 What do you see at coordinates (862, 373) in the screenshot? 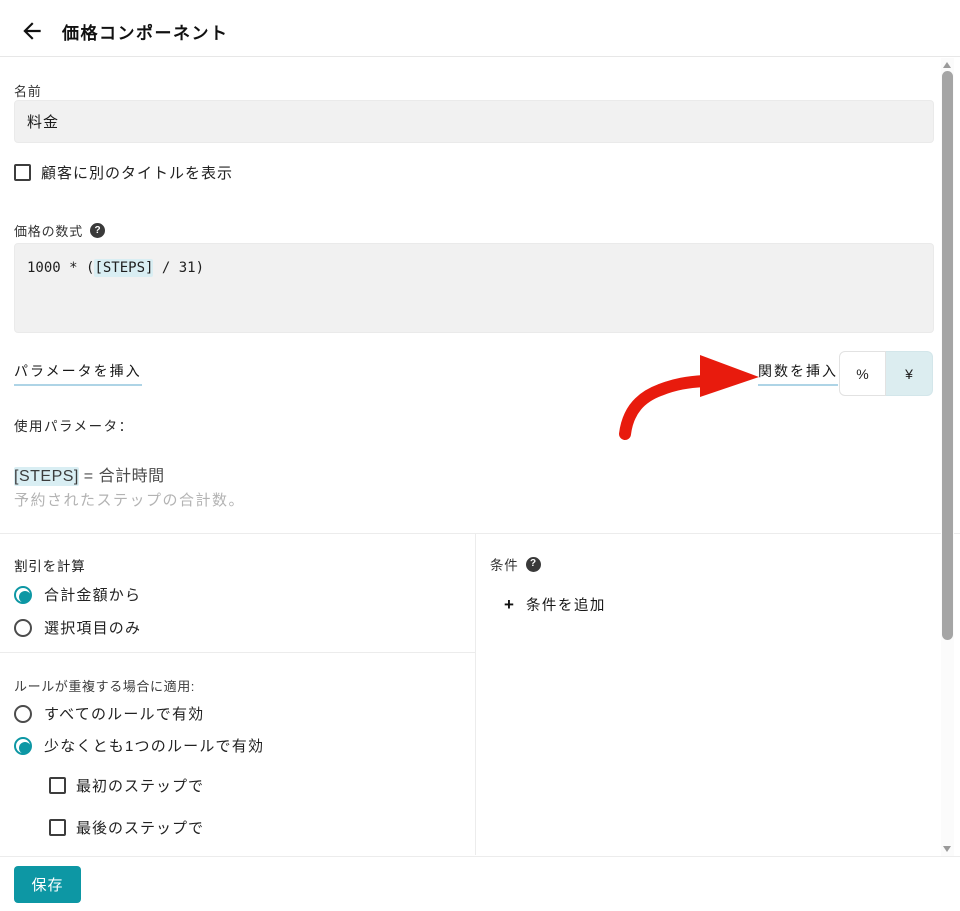
I see `unit-percent-button: %` at bounding box center [862, 373].